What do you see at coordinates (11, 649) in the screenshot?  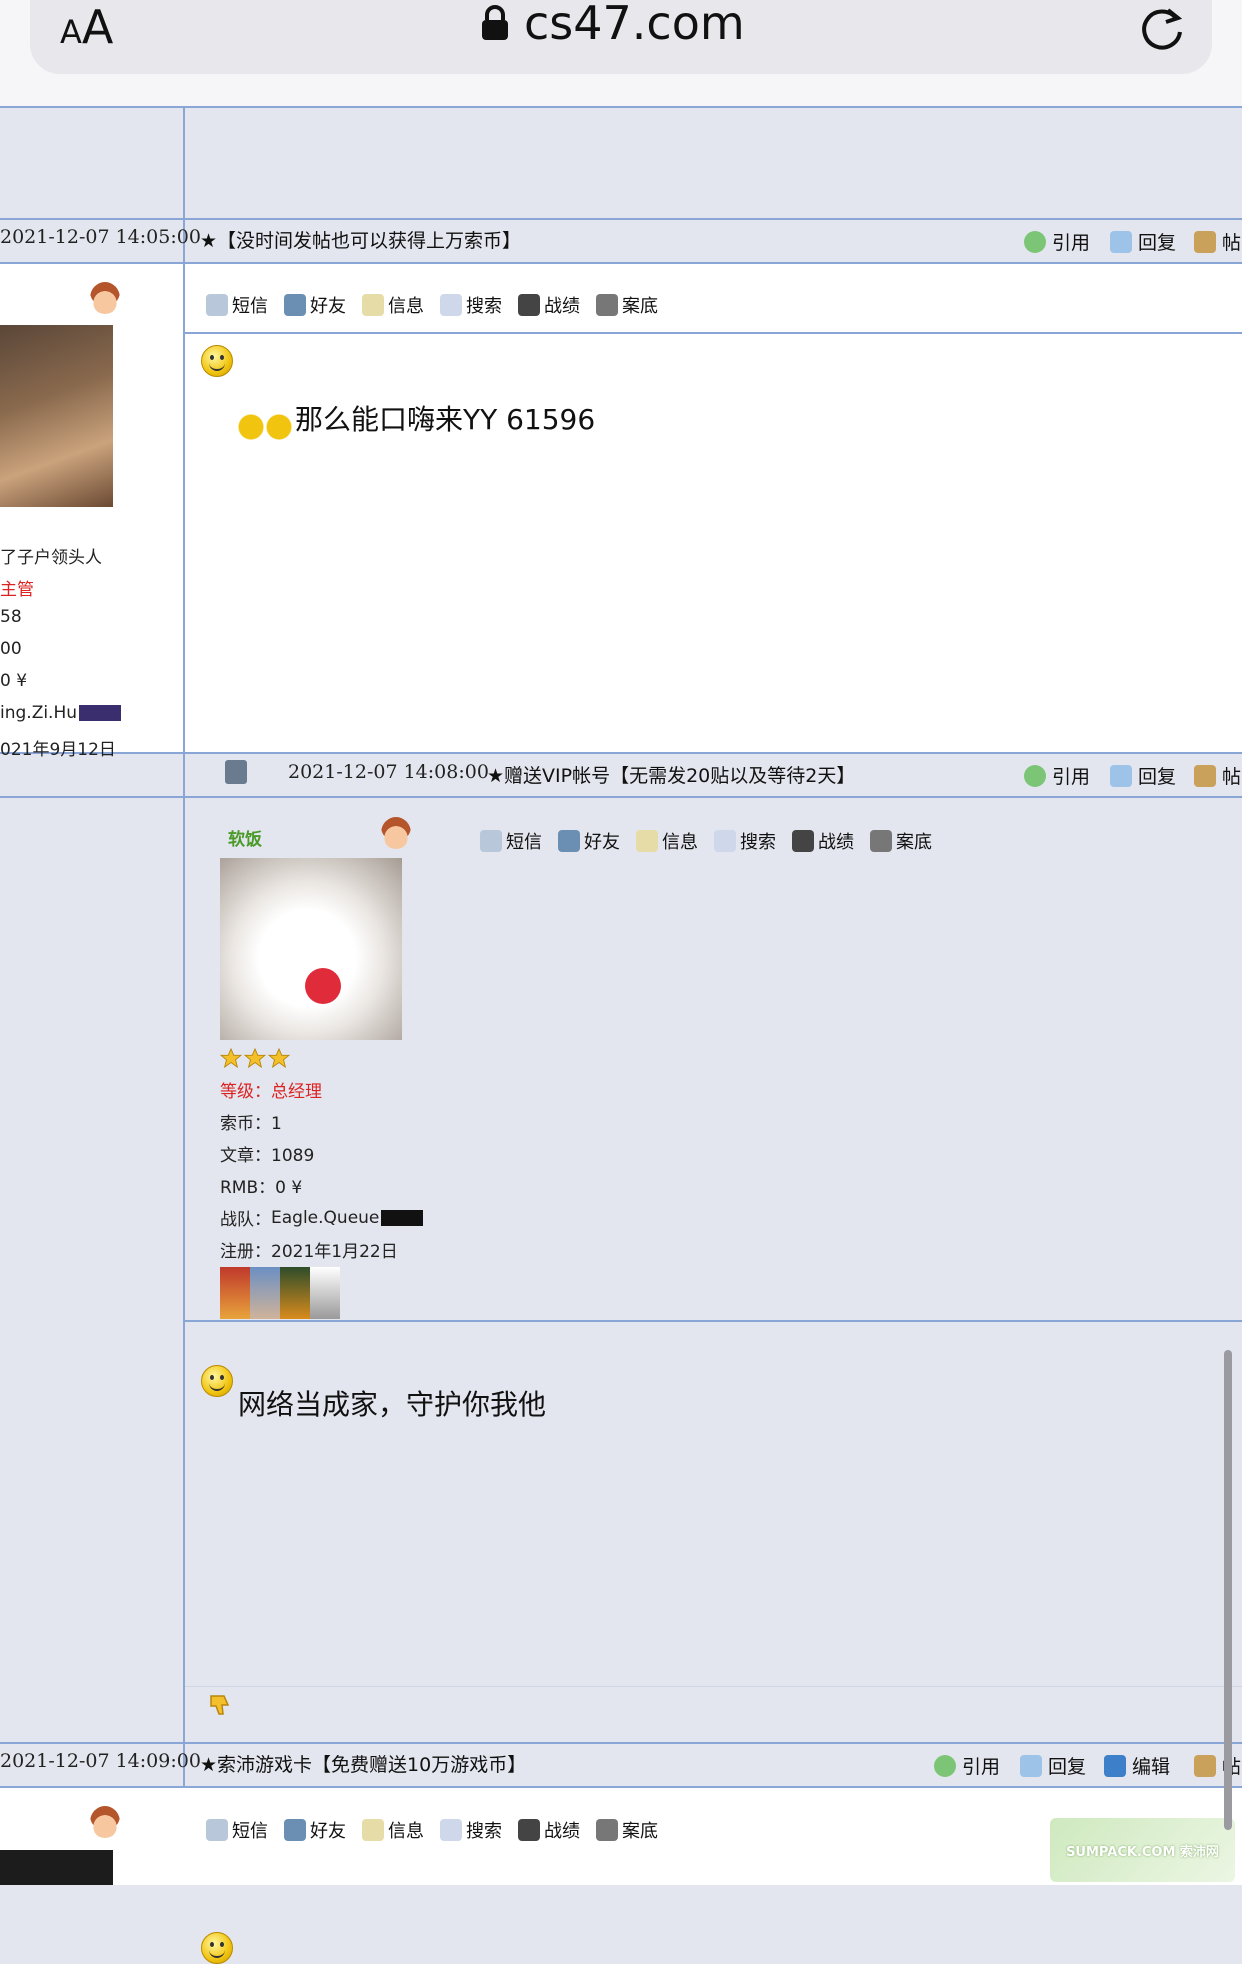 I see `user-articles: 00` at bounding box center [11, 649].